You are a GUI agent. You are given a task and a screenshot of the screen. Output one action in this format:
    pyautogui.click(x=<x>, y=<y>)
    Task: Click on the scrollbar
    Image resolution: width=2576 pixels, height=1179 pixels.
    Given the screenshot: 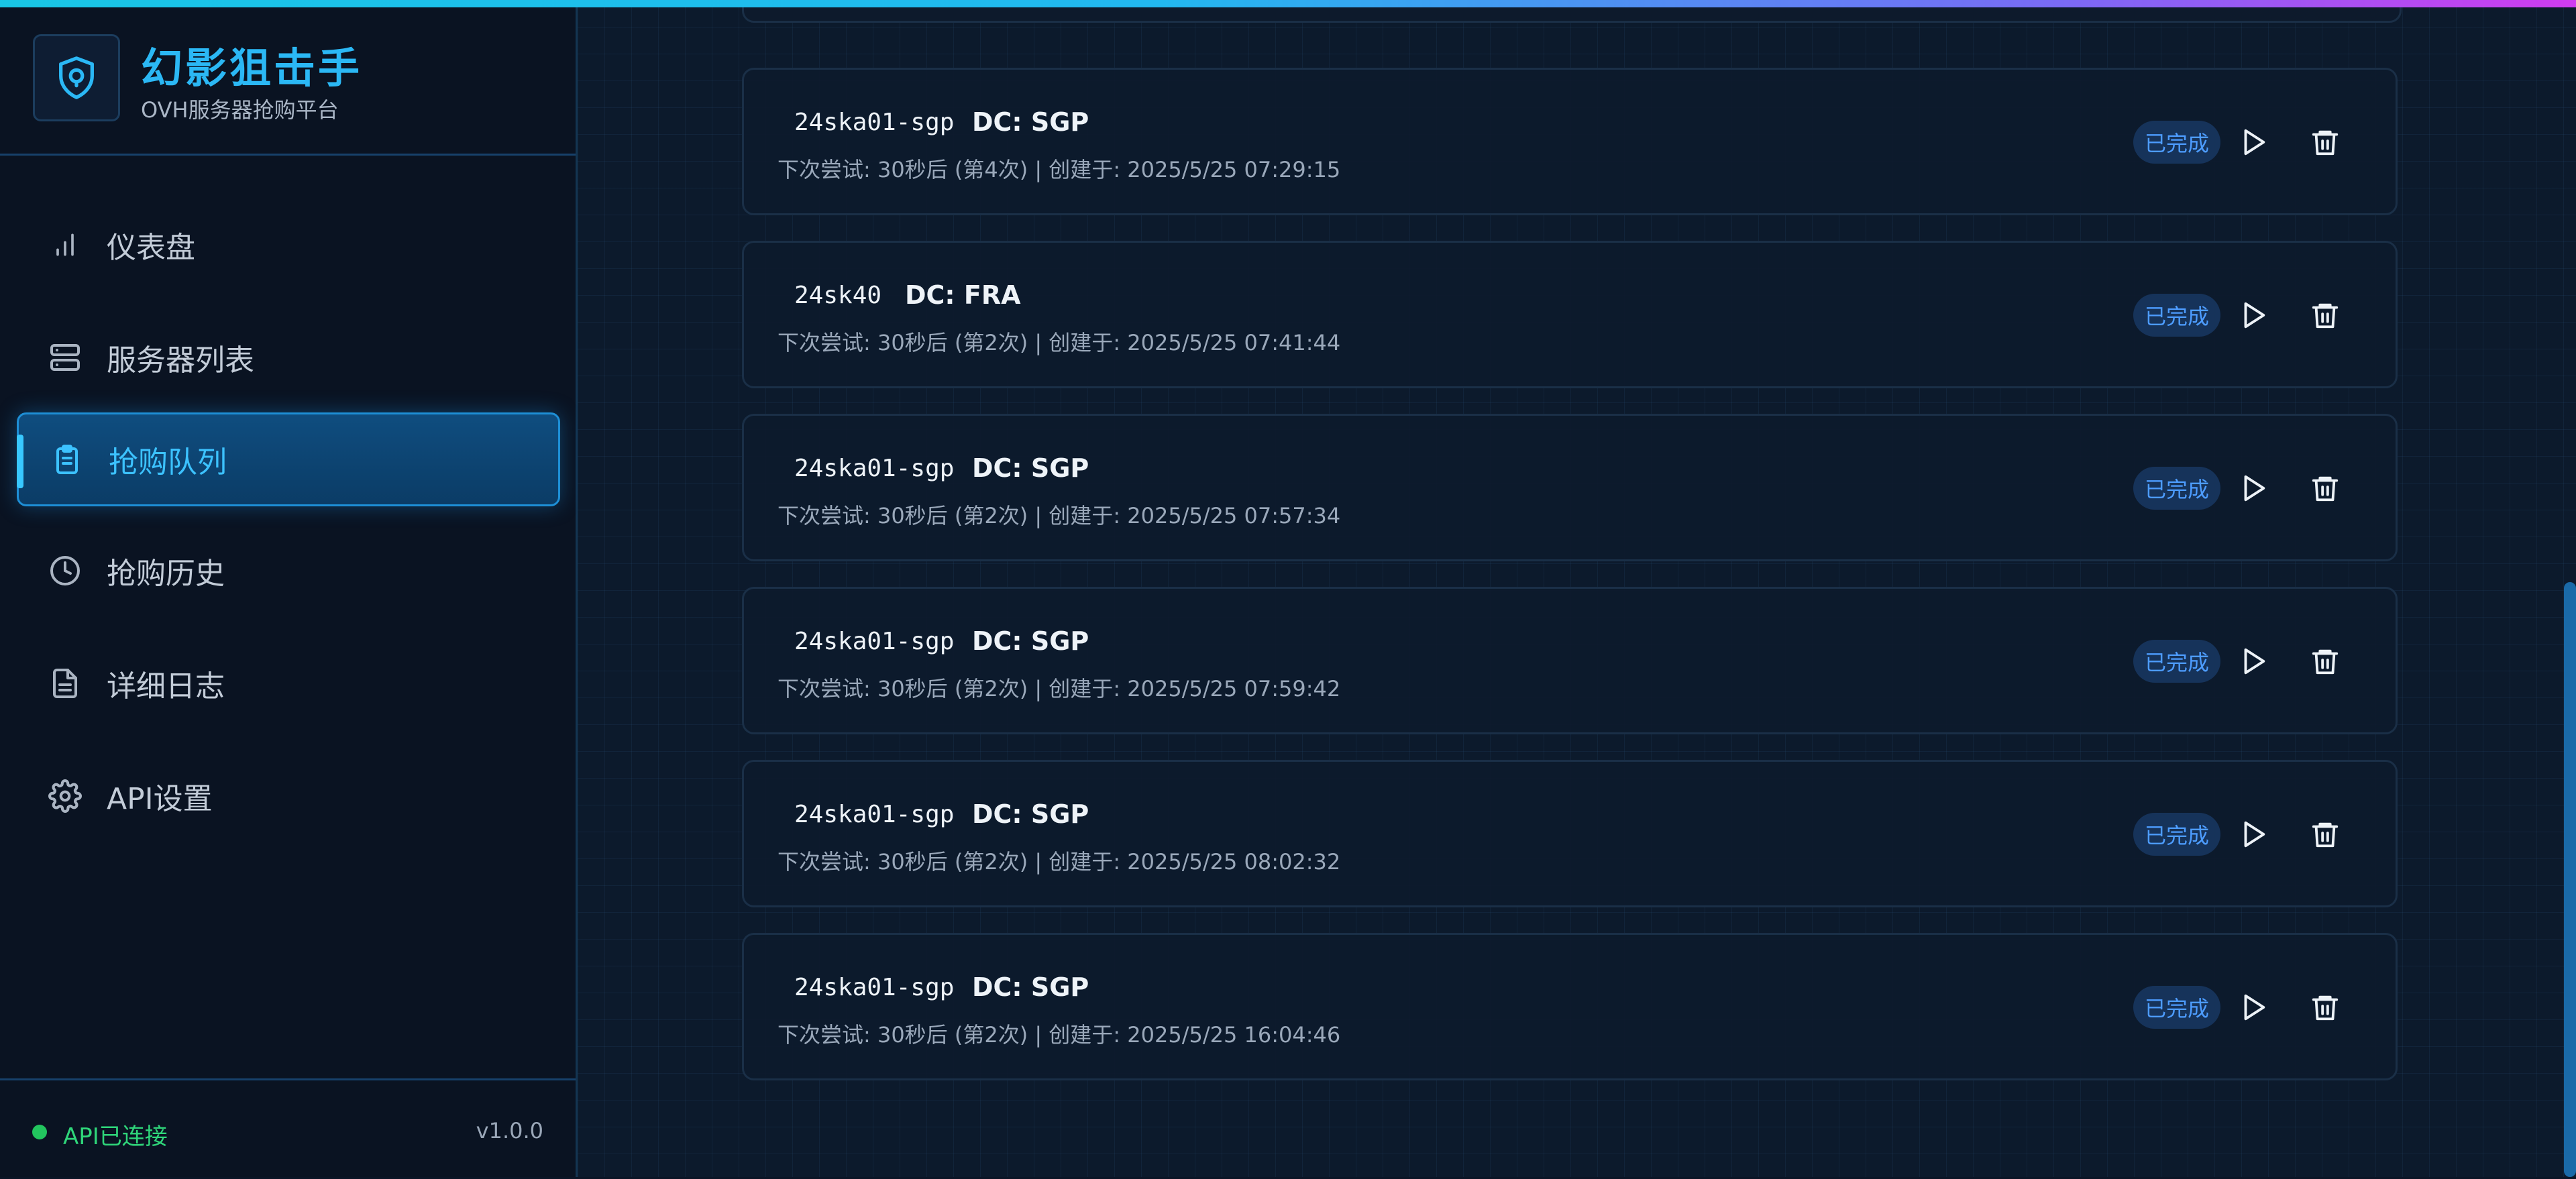 What is the action you would take?
    pyautogui.click(x=2570, y=879)
    